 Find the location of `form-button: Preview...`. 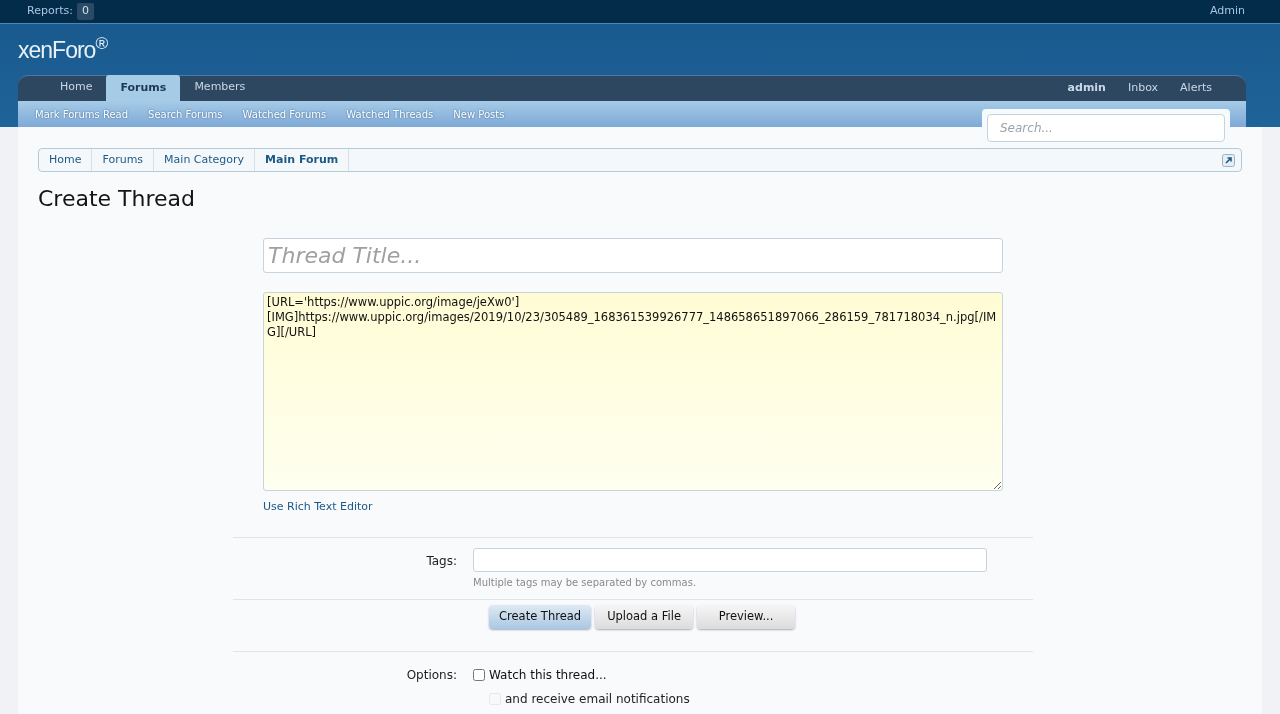

form-button: Preview... is located at coordinates (746, 616).